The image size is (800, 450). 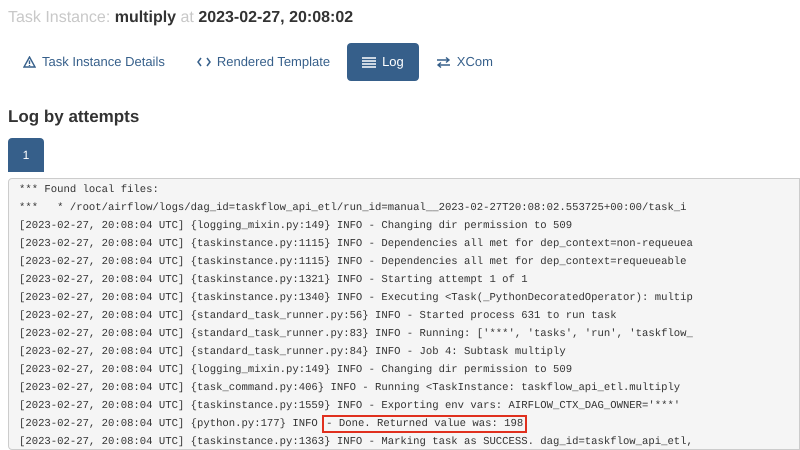 I want to click on task-date: 2023-02-27, 20:08:02, so click(x=276, y=17).